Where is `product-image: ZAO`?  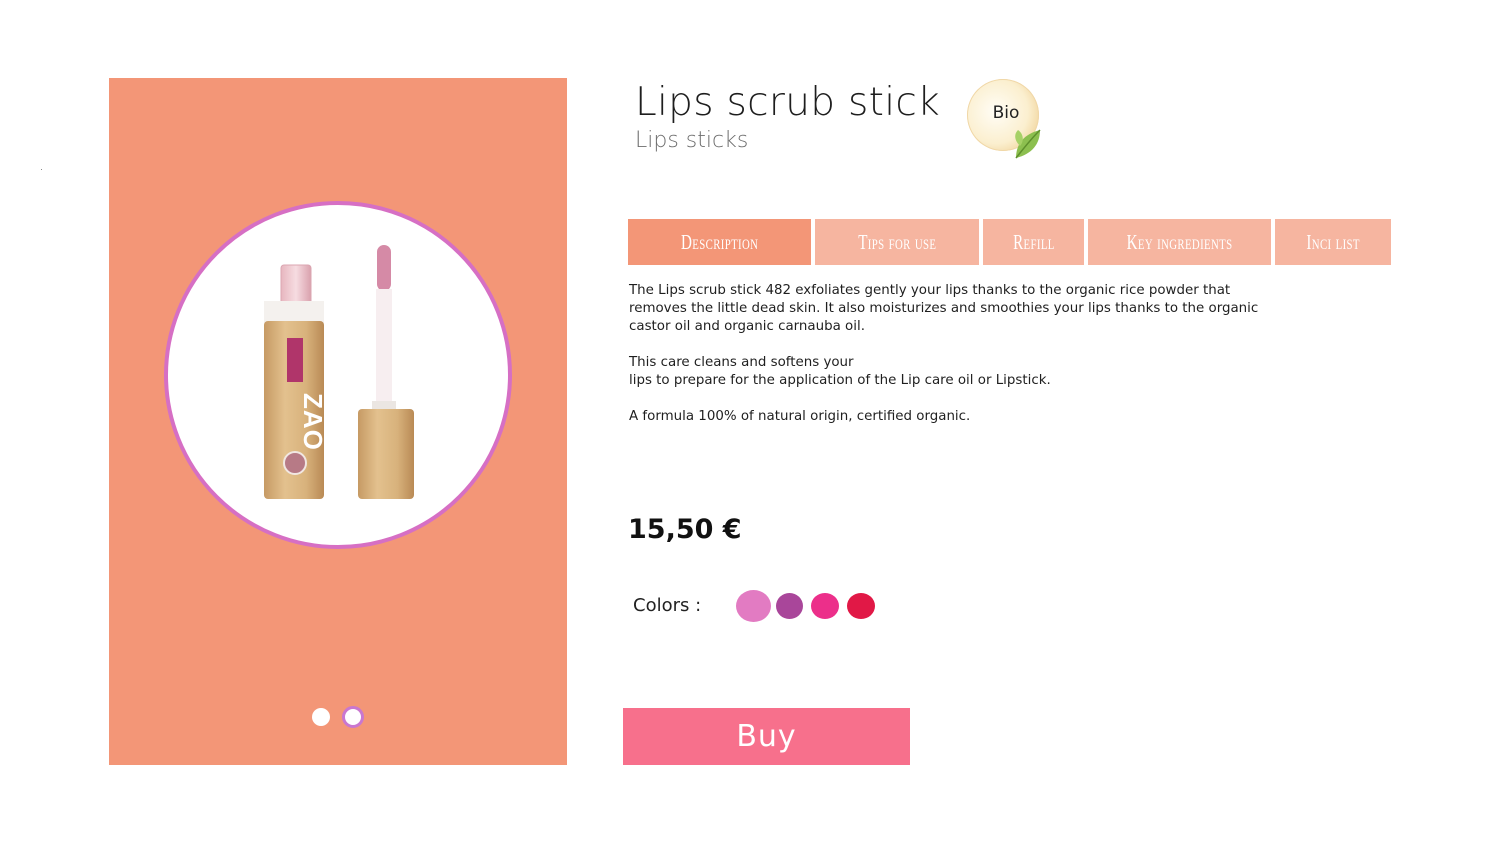 product-image: ZAO is located at coordinates (339, 372).